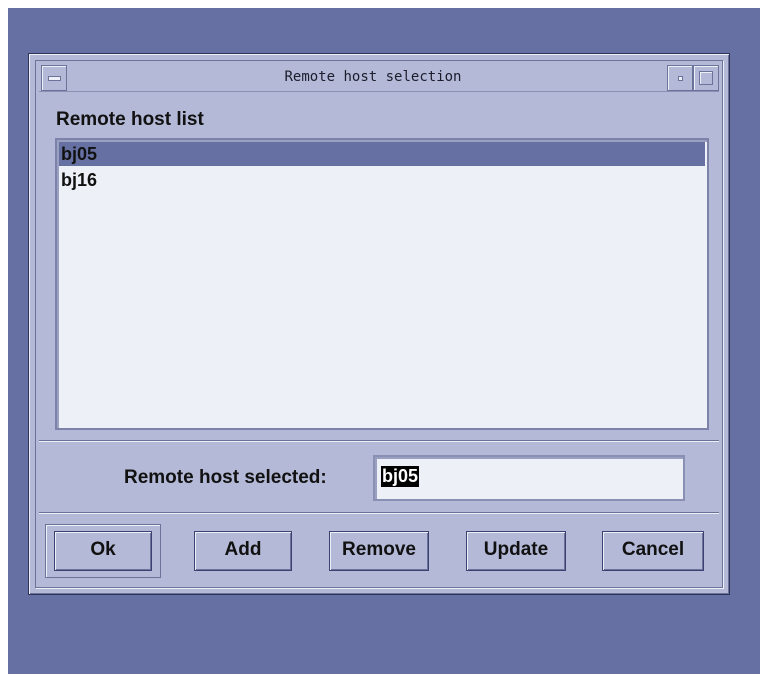  I want to click on list-item: bj05, so click(382, 154).